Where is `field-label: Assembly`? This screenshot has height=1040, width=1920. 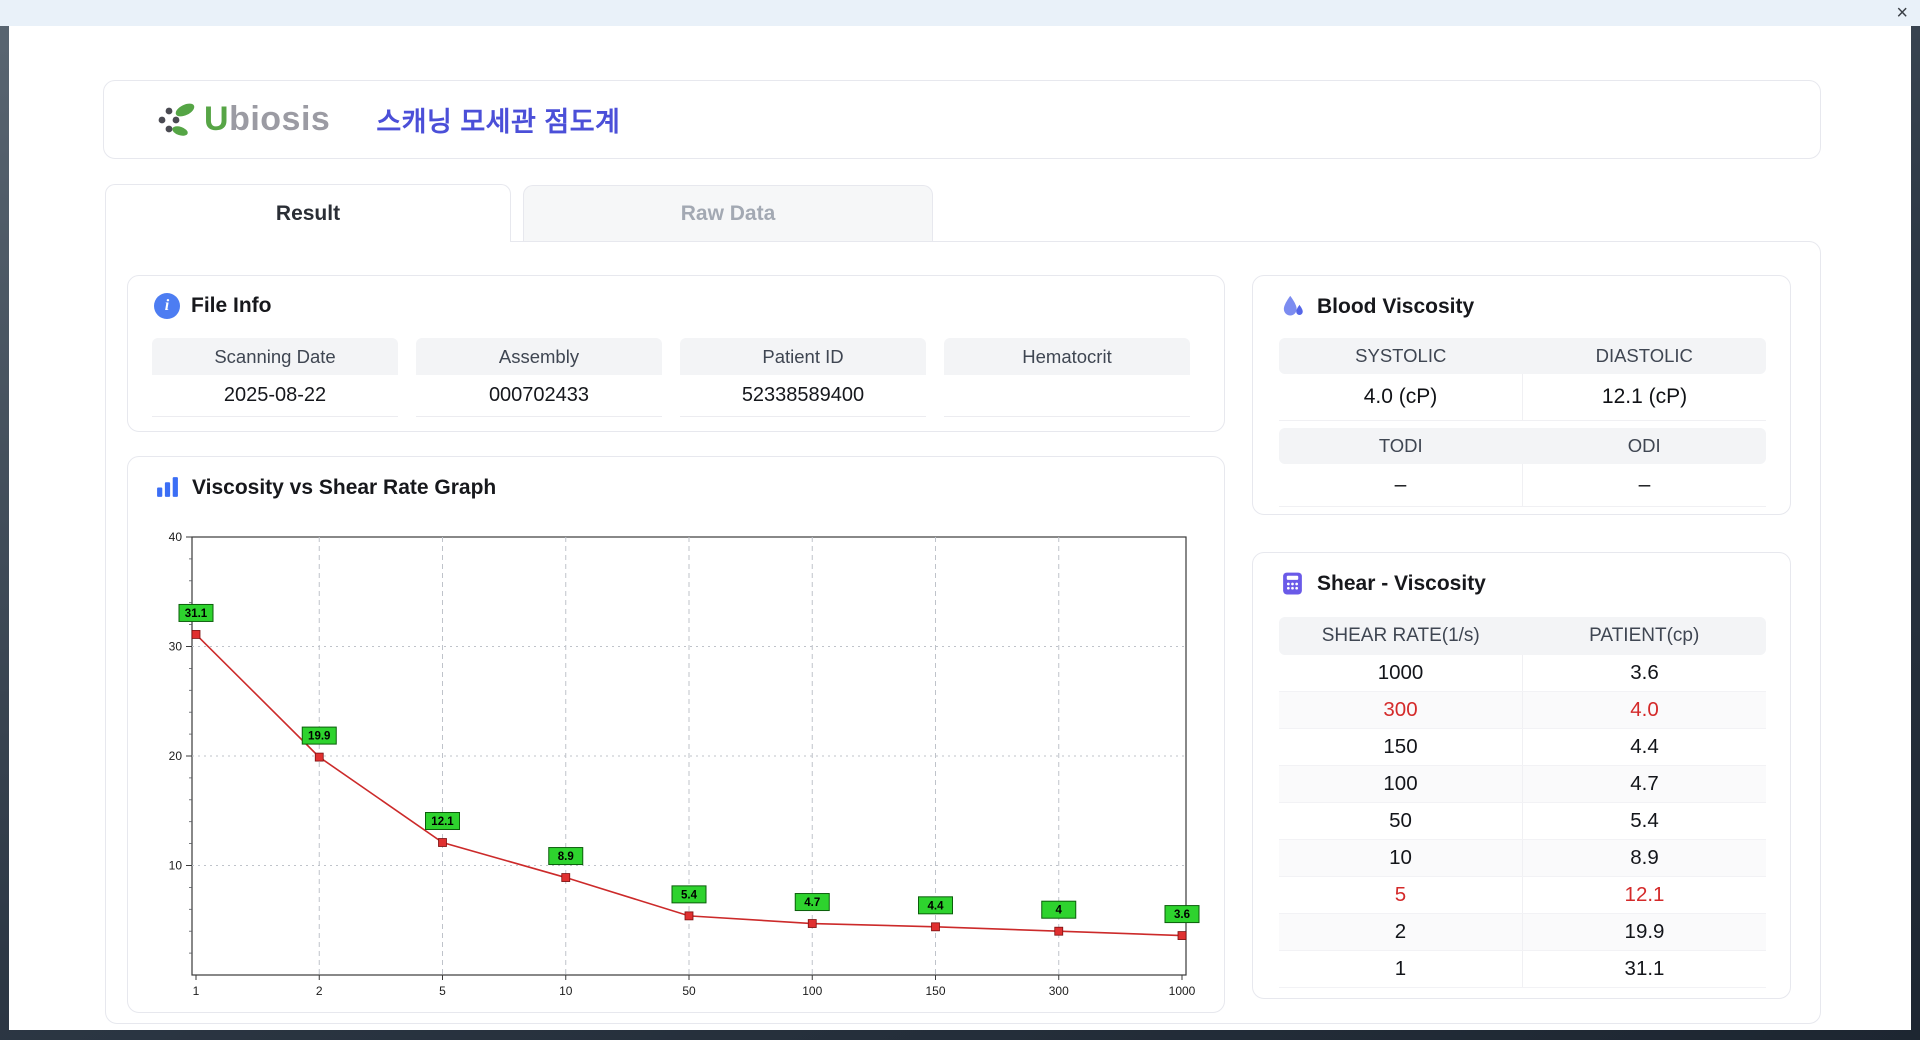
field-label: Assembly is located at coordinates (539, 356).